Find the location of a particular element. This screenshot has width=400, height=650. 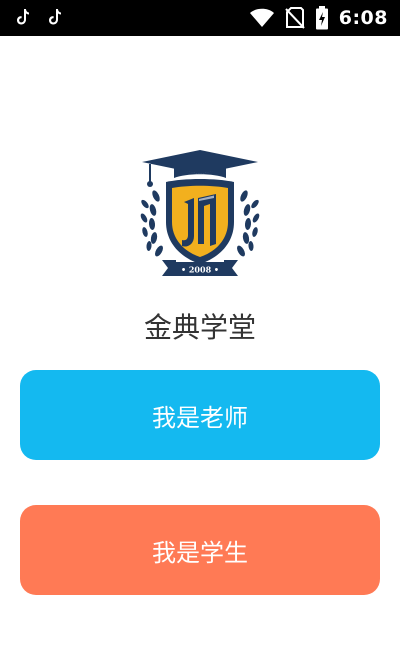

teacher-button-label: 我是老师 is located at coordinates (200, 417).